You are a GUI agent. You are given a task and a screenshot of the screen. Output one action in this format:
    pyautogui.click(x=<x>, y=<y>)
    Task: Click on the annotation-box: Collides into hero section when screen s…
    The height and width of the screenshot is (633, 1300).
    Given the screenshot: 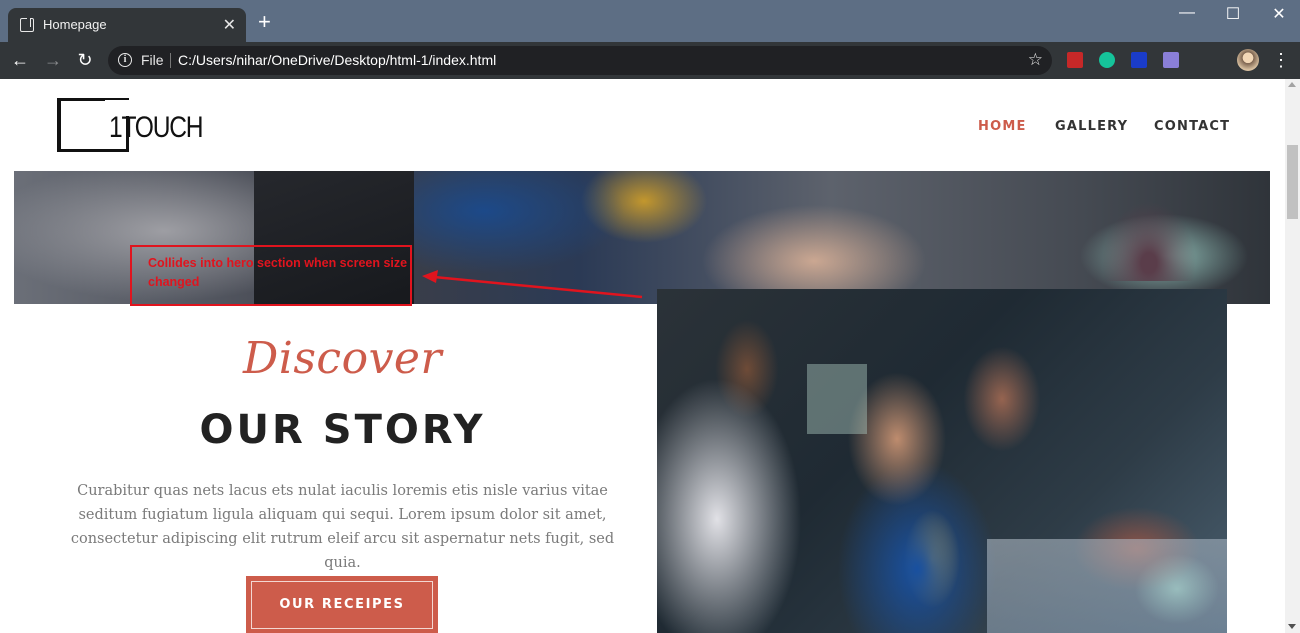 What is the action you would take?
    pyautogui.click(x=271, y=275)
    